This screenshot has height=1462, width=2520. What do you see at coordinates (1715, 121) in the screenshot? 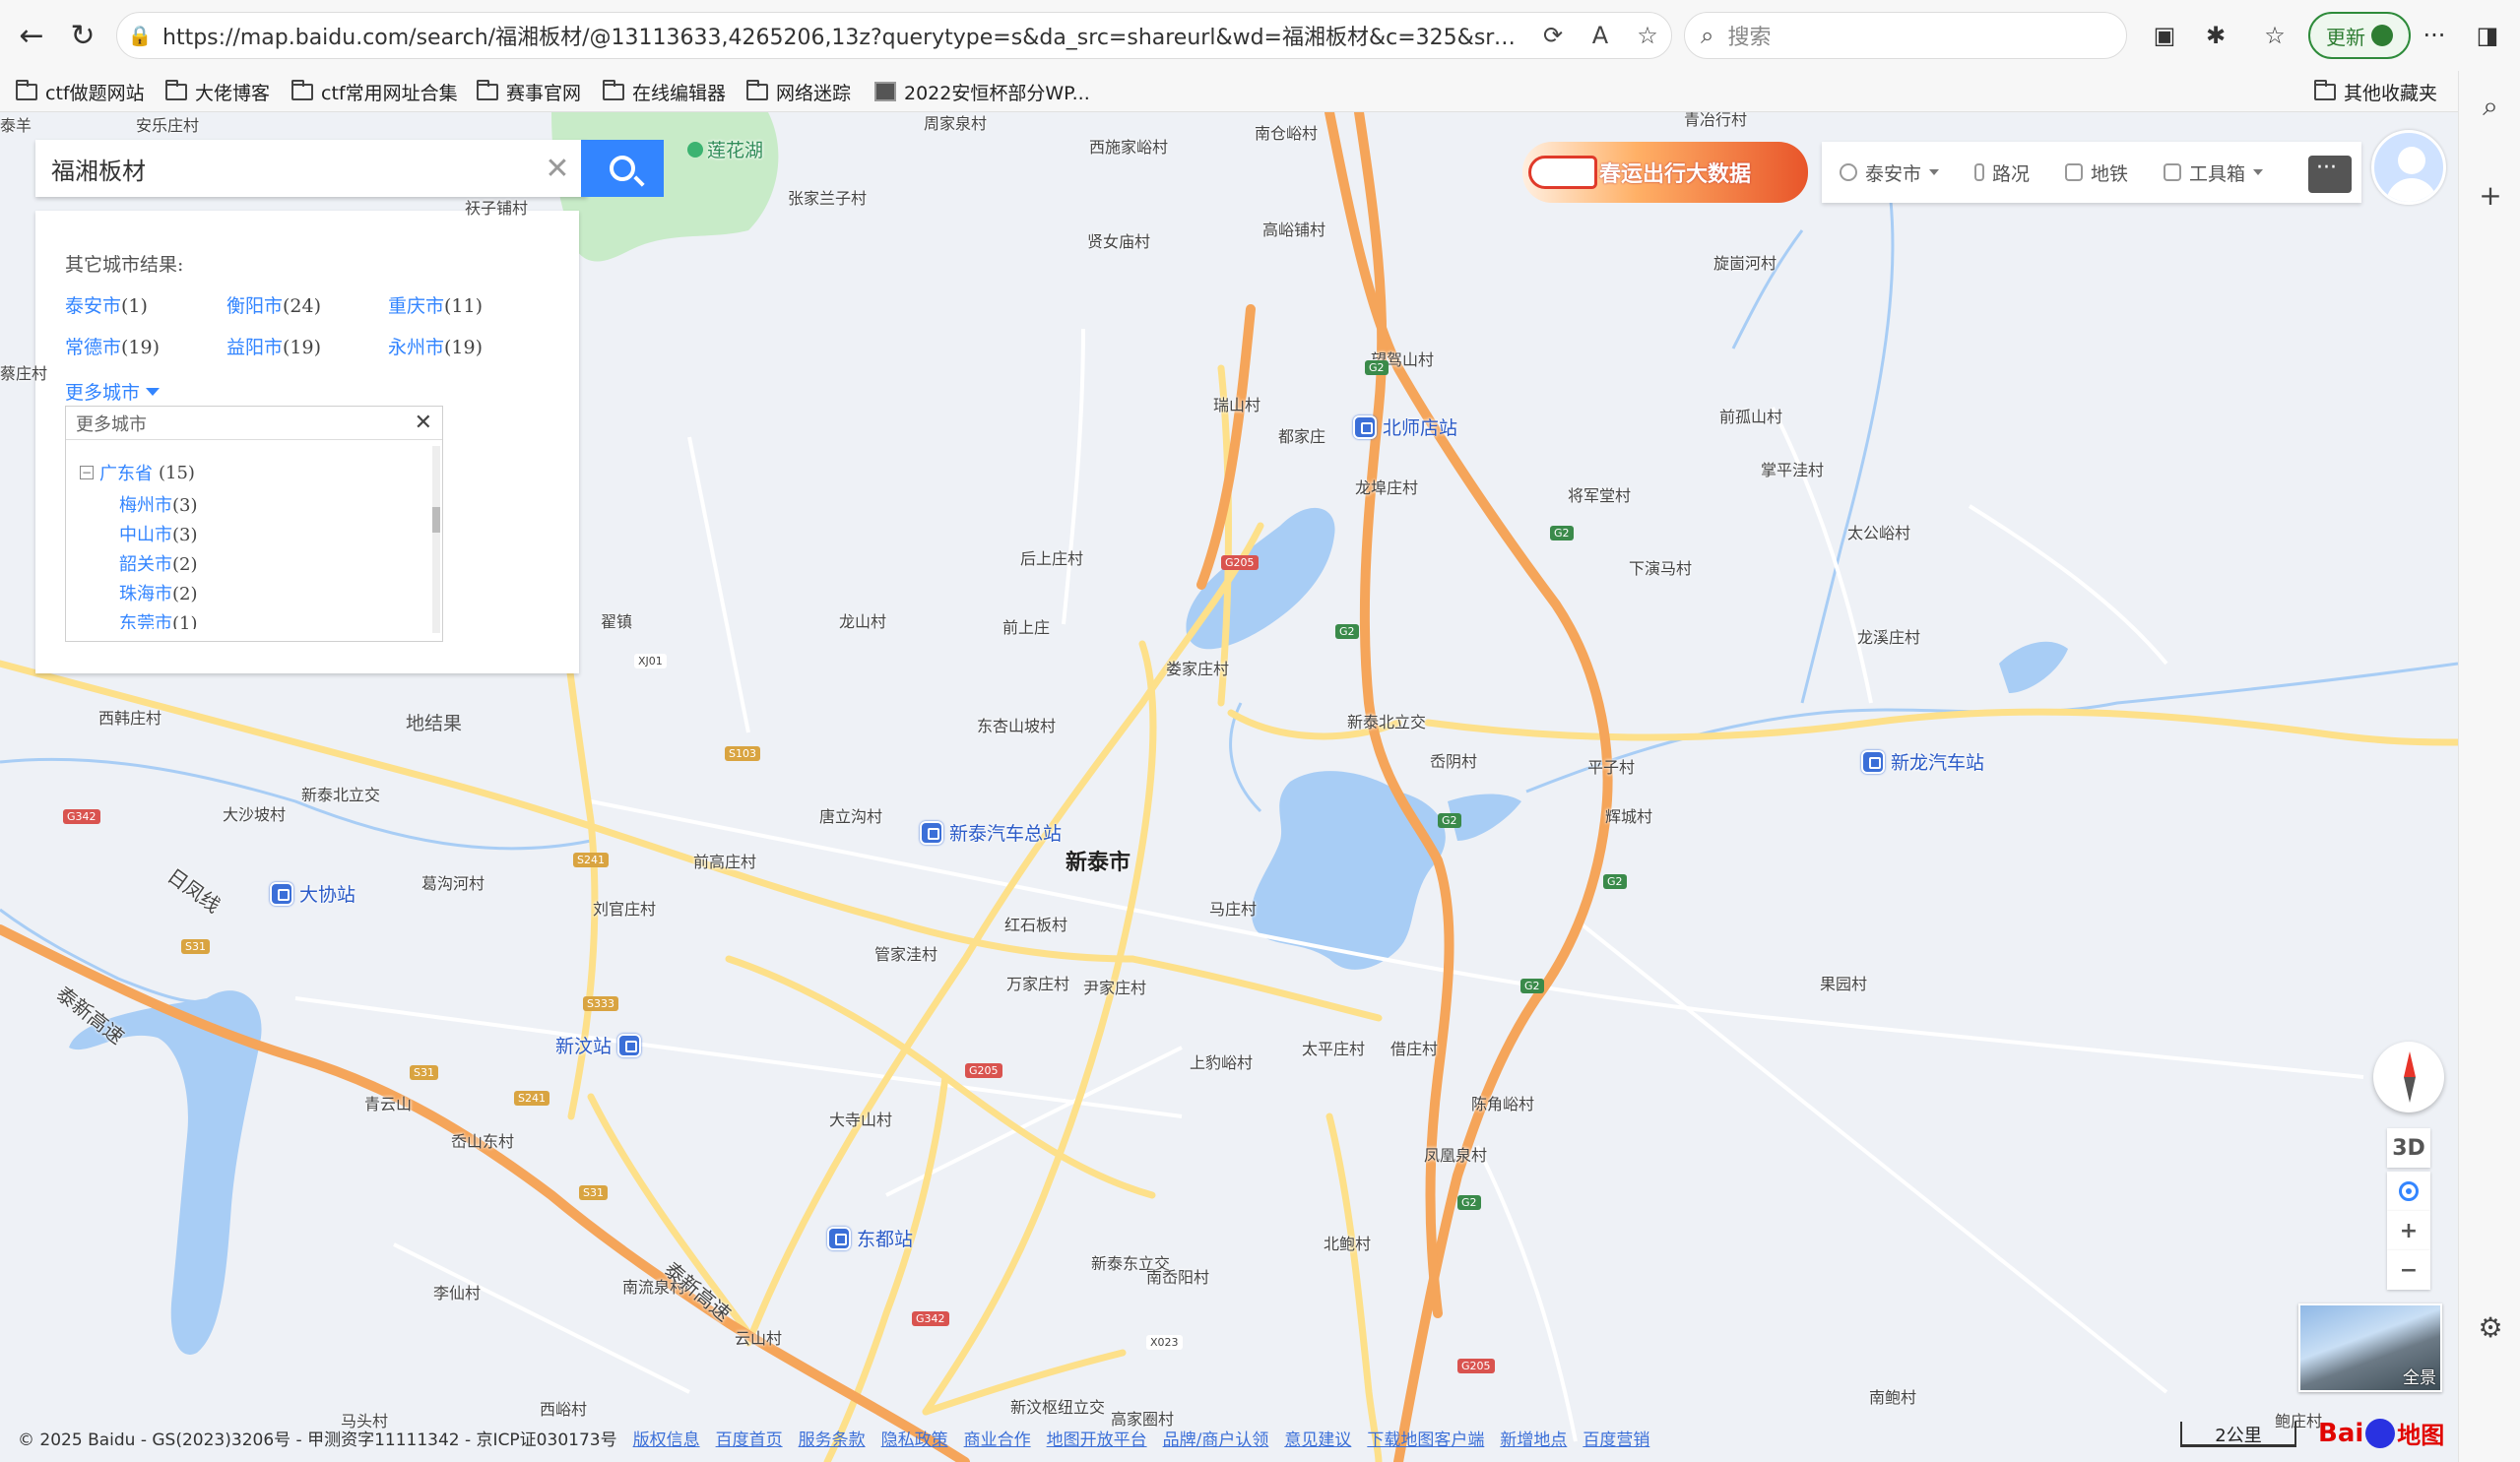
I see `village-label: 青冶行村` at bounding box center [1715, 121].